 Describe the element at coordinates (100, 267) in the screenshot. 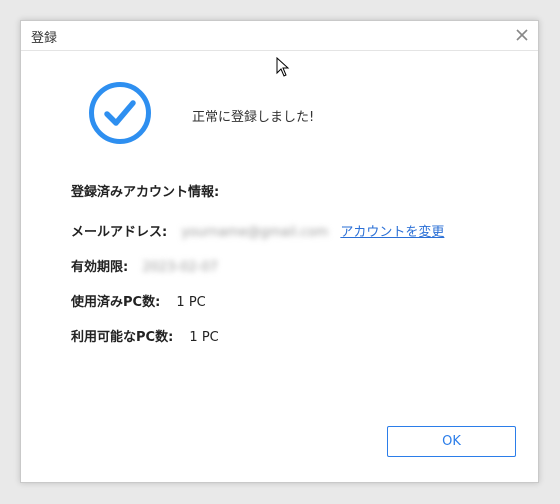

I see `expiry-label: 有効期限:` at that location.